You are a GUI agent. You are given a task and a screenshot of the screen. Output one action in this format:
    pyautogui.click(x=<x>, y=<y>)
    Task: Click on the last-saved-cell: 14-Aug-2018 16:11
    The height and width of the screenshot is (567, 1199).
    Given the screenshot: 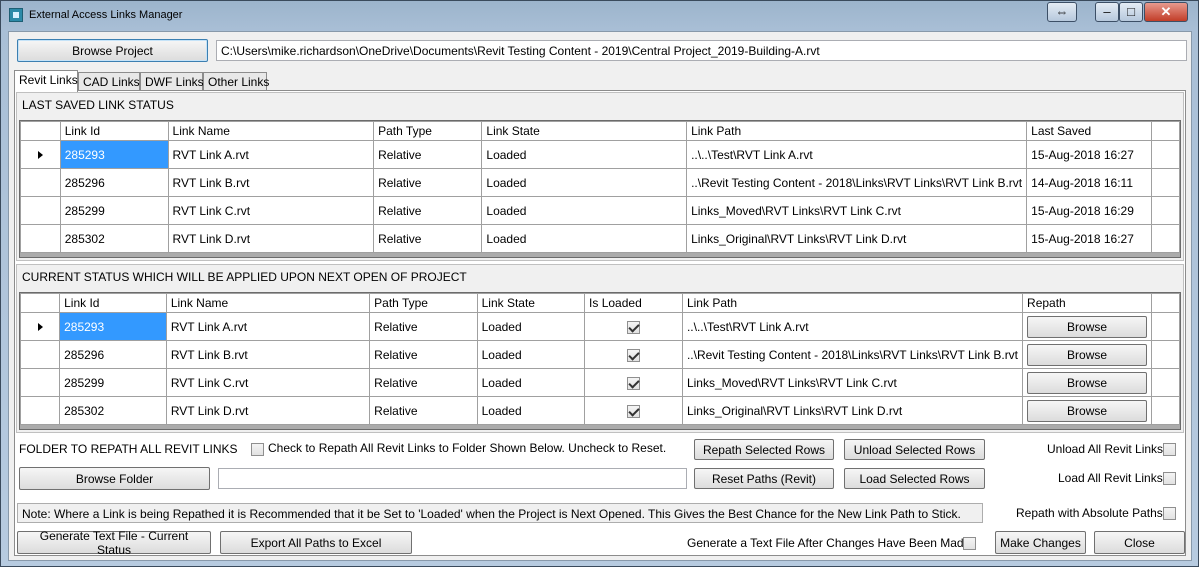 What is the action you would take?
    pyautogui.click(x=1089, y=182)
    